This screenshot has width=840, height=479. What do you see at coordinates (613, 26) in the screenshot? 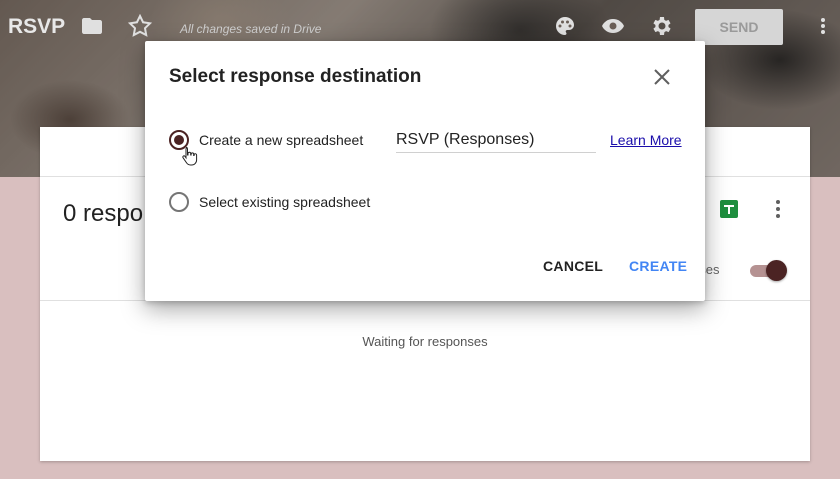
I see `eye-icon` at bounding box center [613, 26].